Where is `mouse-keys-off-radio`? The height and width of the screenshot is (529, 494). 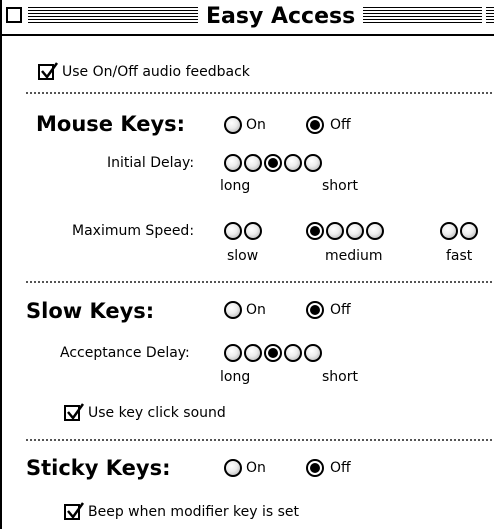
mouse-keys-off-radio is located at coordinates (315, 125).